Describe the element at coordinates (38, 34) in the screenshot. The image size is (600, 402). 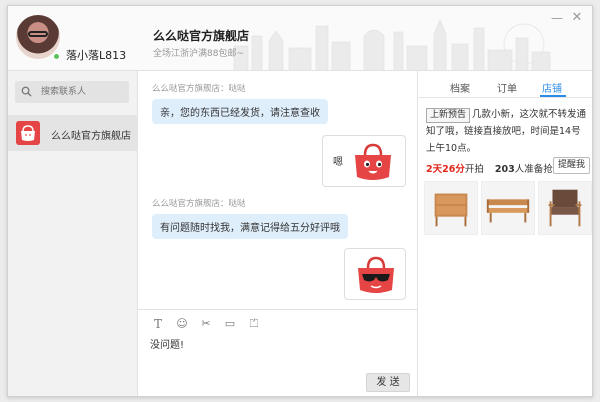
I see `avatar-glasses` at that location.